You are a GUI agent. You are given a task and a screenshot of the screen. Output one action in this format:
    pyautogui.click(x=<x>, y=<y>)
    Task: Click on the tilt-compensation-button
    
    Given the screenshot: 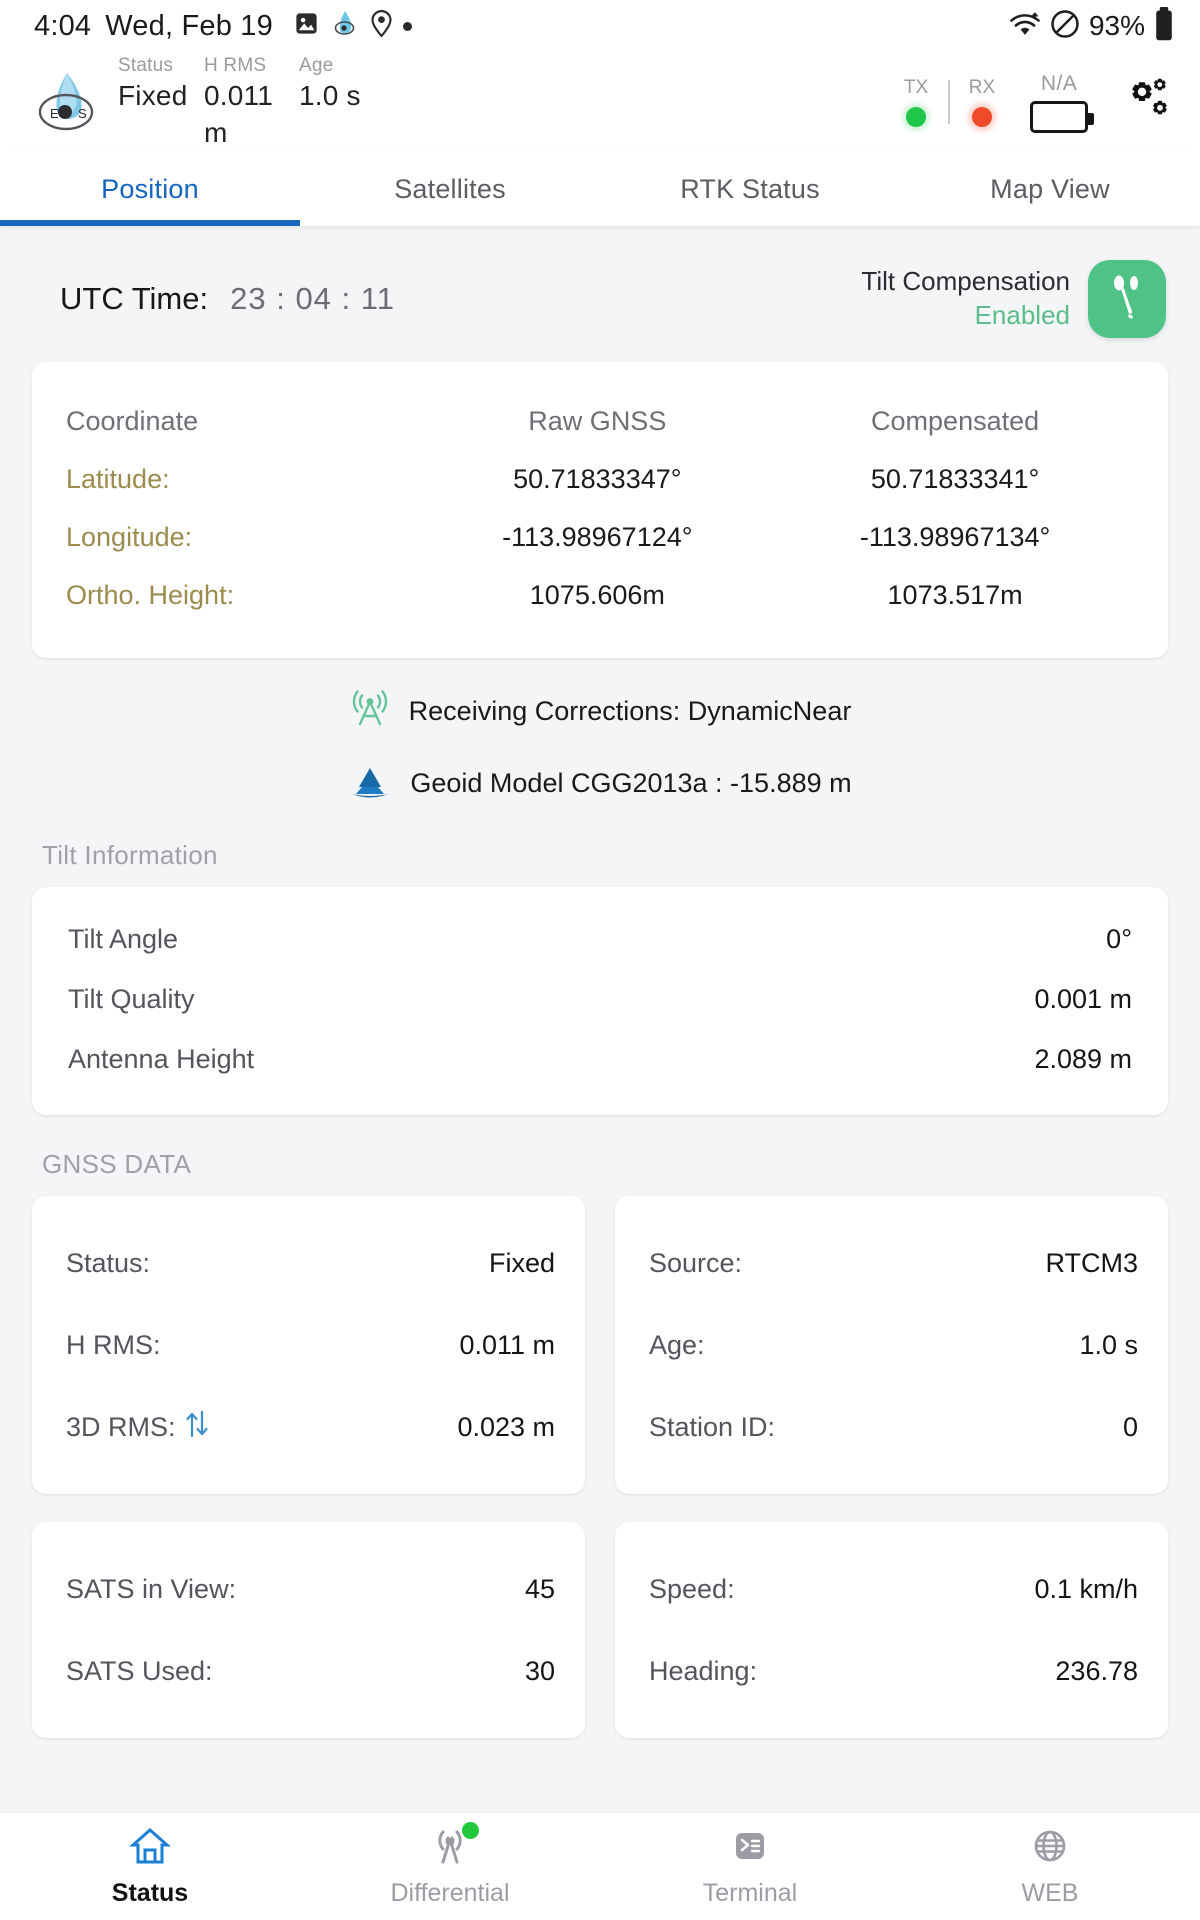 What is the action you would take?
    pyautogui.click(x=1127, y=299)
    